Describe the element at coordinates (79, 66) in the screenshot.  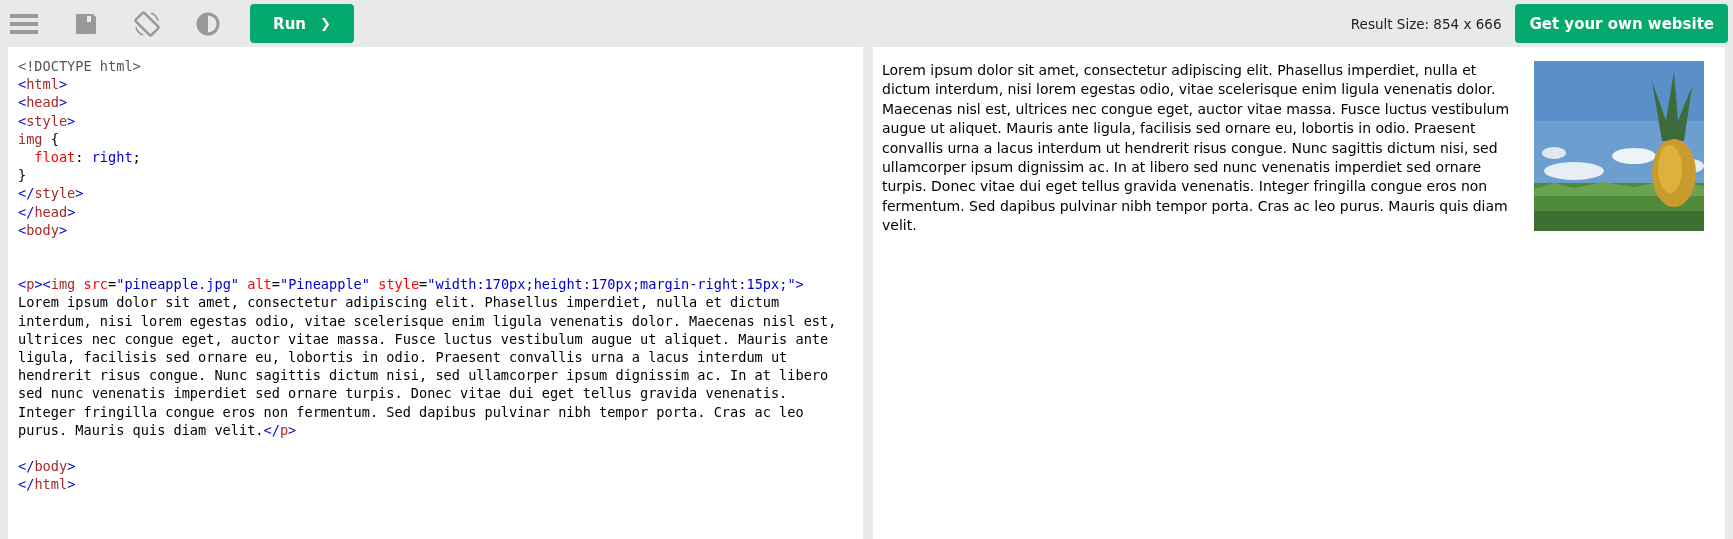
I see `code-line: <!DOCTYPE html>` at that location.